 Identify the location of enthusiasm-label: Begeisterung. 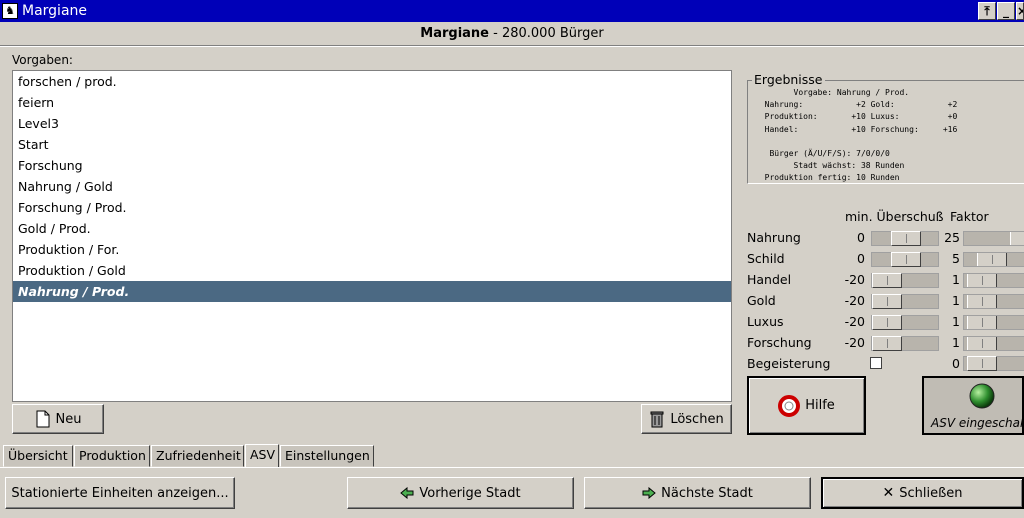
(789, 363).